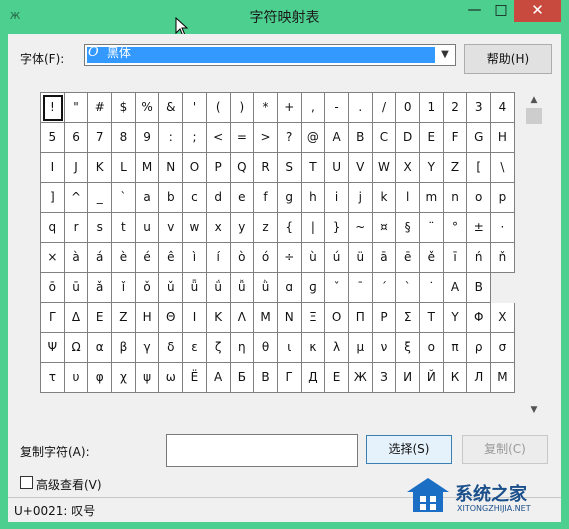  Describe the element at coordinates (408, 198) in the screenshot. I see `char-cell: l` at that location.